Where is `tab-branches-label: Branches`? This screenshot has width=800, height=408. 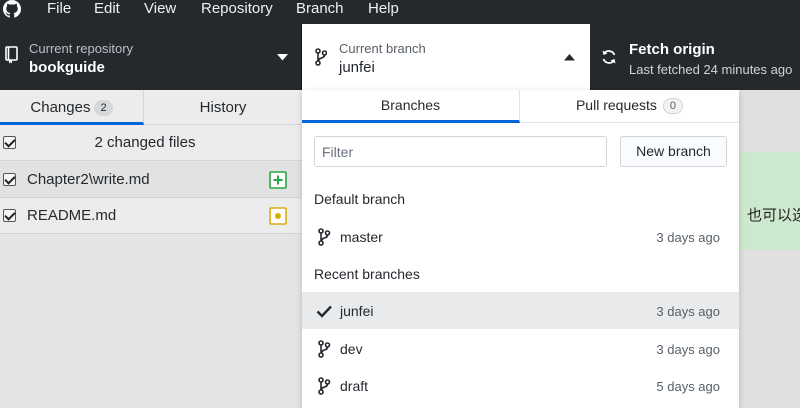 tab-branches-label: Branches is located at coordinates (410, 105).